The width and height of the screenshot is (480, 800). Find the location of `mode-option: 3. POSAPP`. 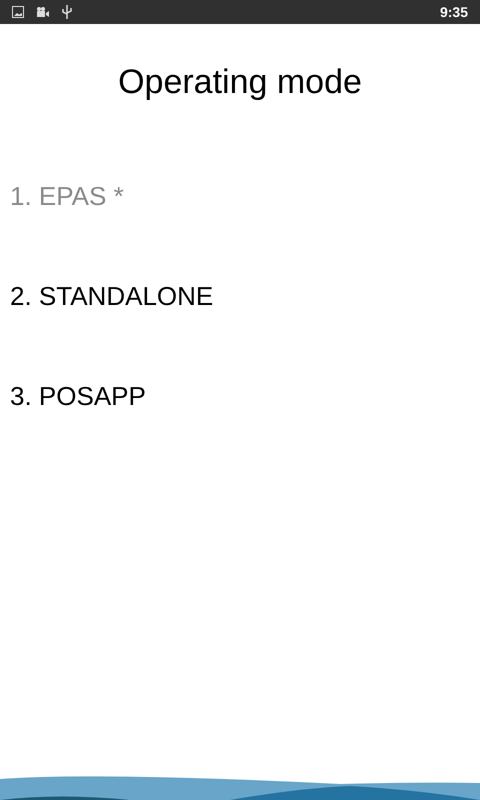

mode-option: 3. POSAPP is located at coordinates (240, 396).